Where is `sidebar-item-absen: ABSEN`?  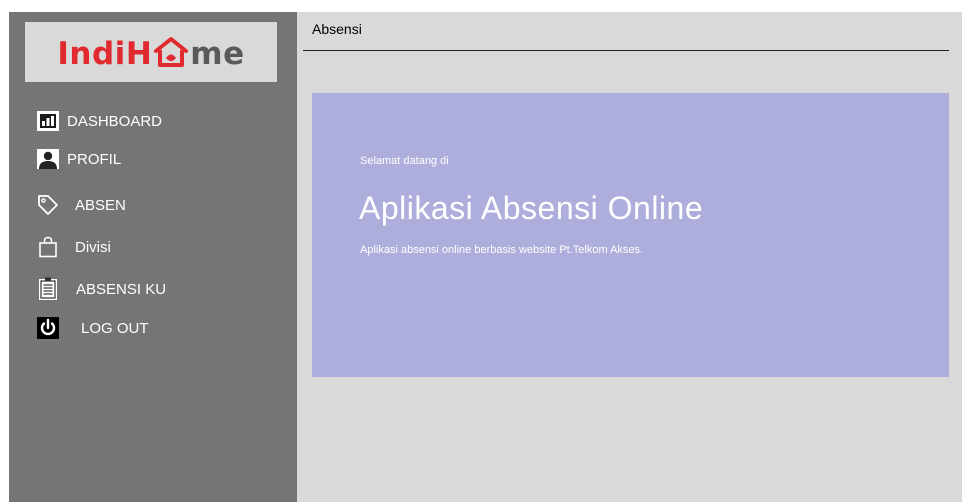
sidebar-item-absen: ABSEN is located at coordinates (81, 205).